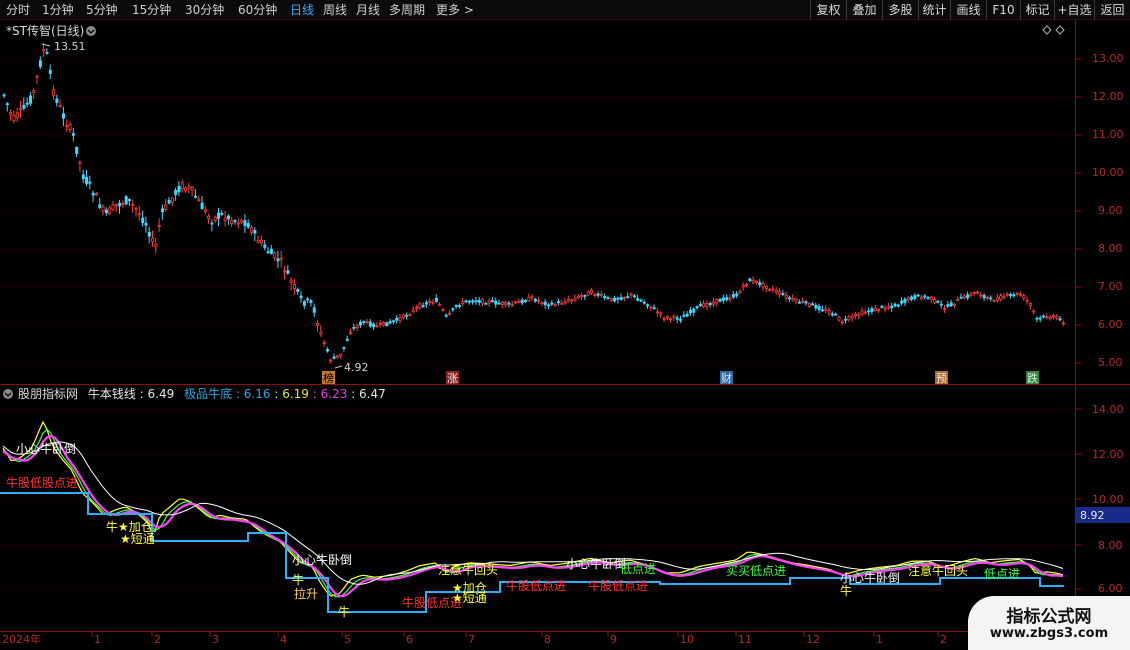 The image size is (1130, 650). What do you see at coordinates (407, 10) in the screenshot?
I see `tab-multi-period: 多周期` at bounding box center [407, 10].